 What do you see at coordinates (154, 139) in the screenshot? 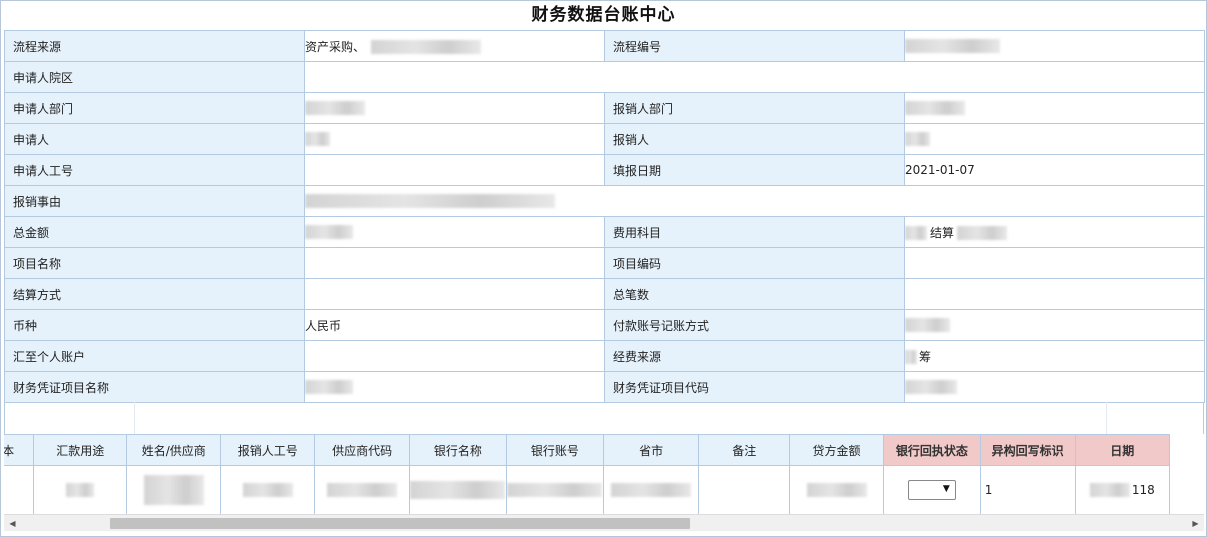
I see `form-label: 申请人` at bounding box center [154, 139].